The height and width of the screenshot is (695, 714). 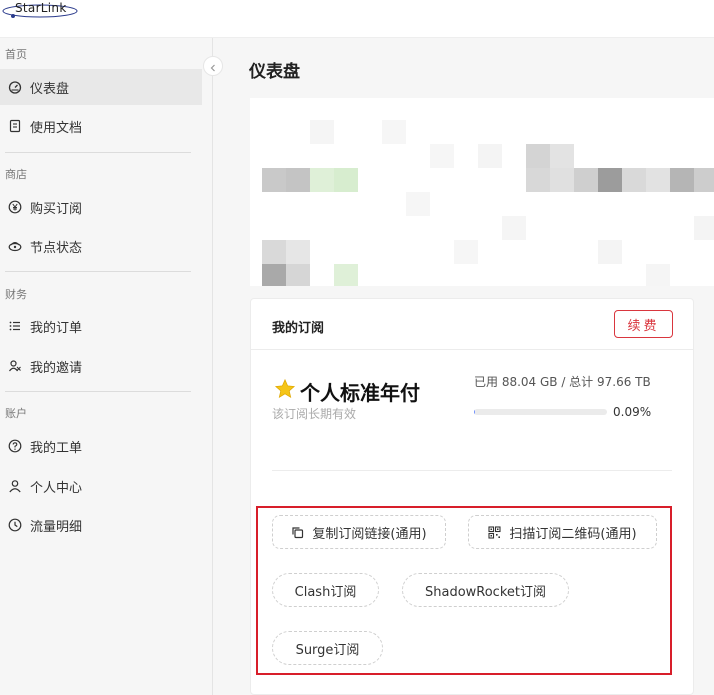 What do you see at coordinates (285, 391) in the screenshot?
I see `star-icon` at bounding box center [285, 391].